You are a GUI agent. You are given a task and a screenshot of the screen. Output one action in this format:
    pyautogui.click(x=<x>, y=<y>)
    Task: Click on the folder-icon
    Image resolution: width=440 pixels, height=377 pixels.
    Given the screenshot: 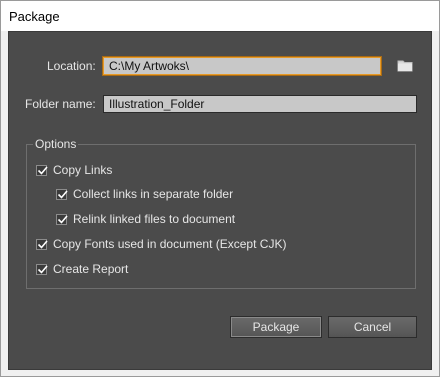 What is the action you would take?
    pyautogui.click(x=405, y=68)
    